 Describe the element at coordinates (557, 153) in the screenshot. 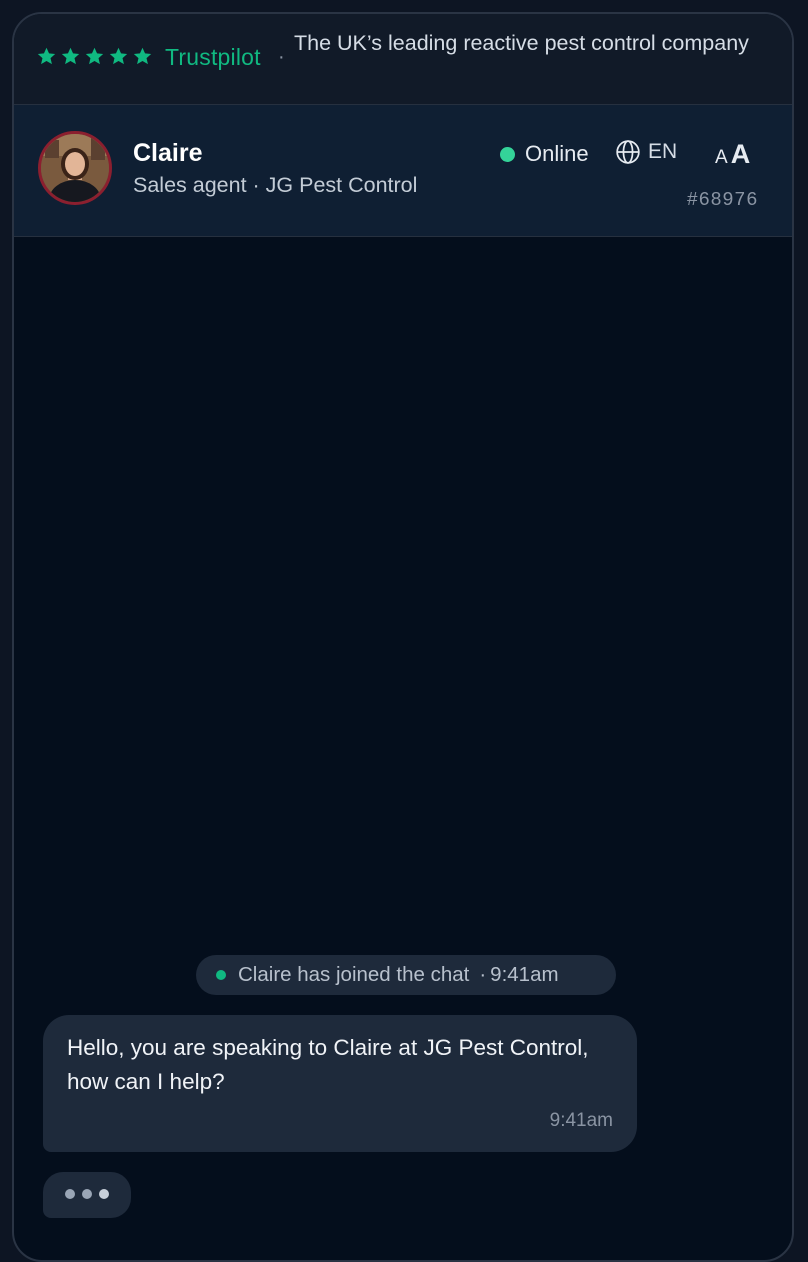

I see `status-label: Online` at that location.